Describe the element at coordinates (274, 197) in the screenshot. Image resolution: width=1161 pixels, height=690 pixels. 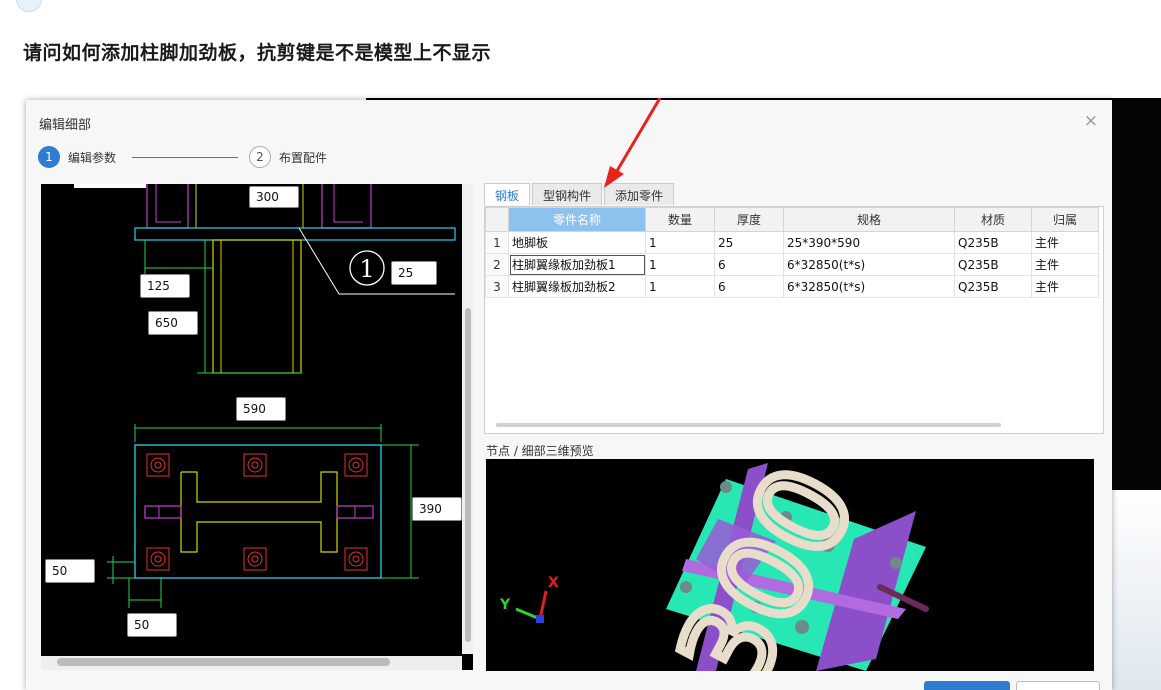
I see `dim-input-300: 300` at that location.